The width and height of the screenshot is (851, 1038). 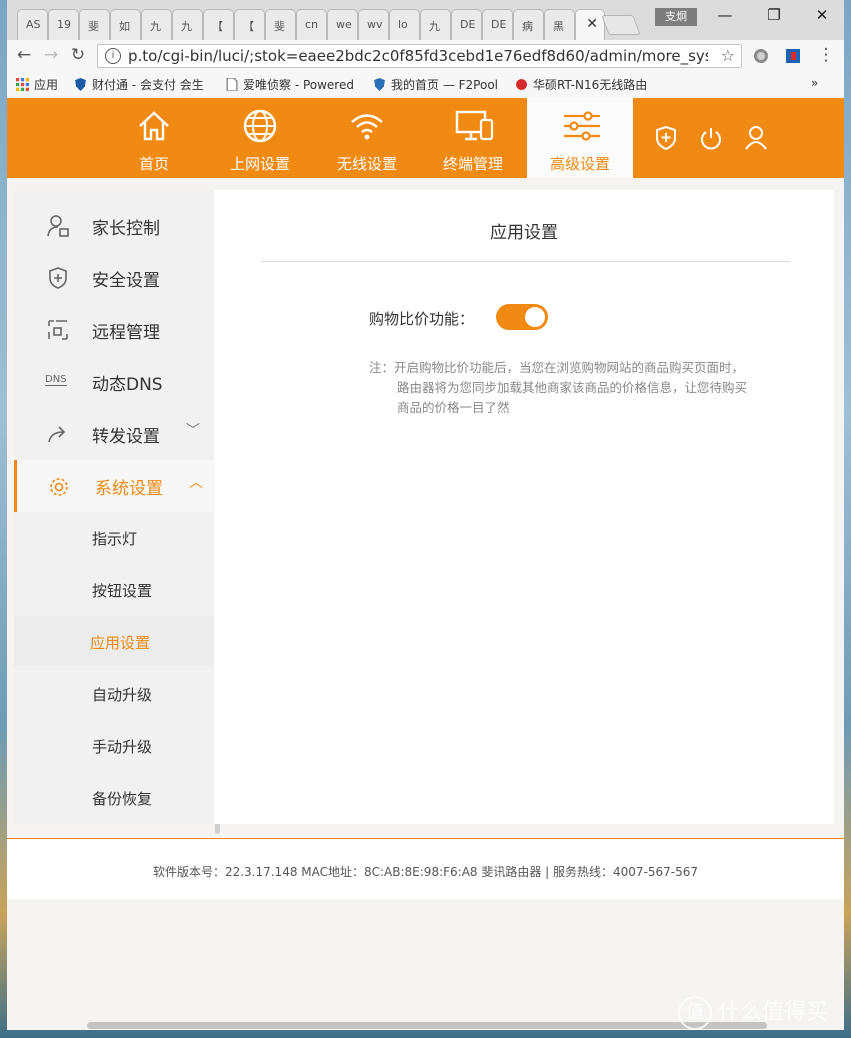 What do you see at coordinates (78, 55) in the screenshot?
I see `reload-icon: ↻` at bounding box center [78, 55].